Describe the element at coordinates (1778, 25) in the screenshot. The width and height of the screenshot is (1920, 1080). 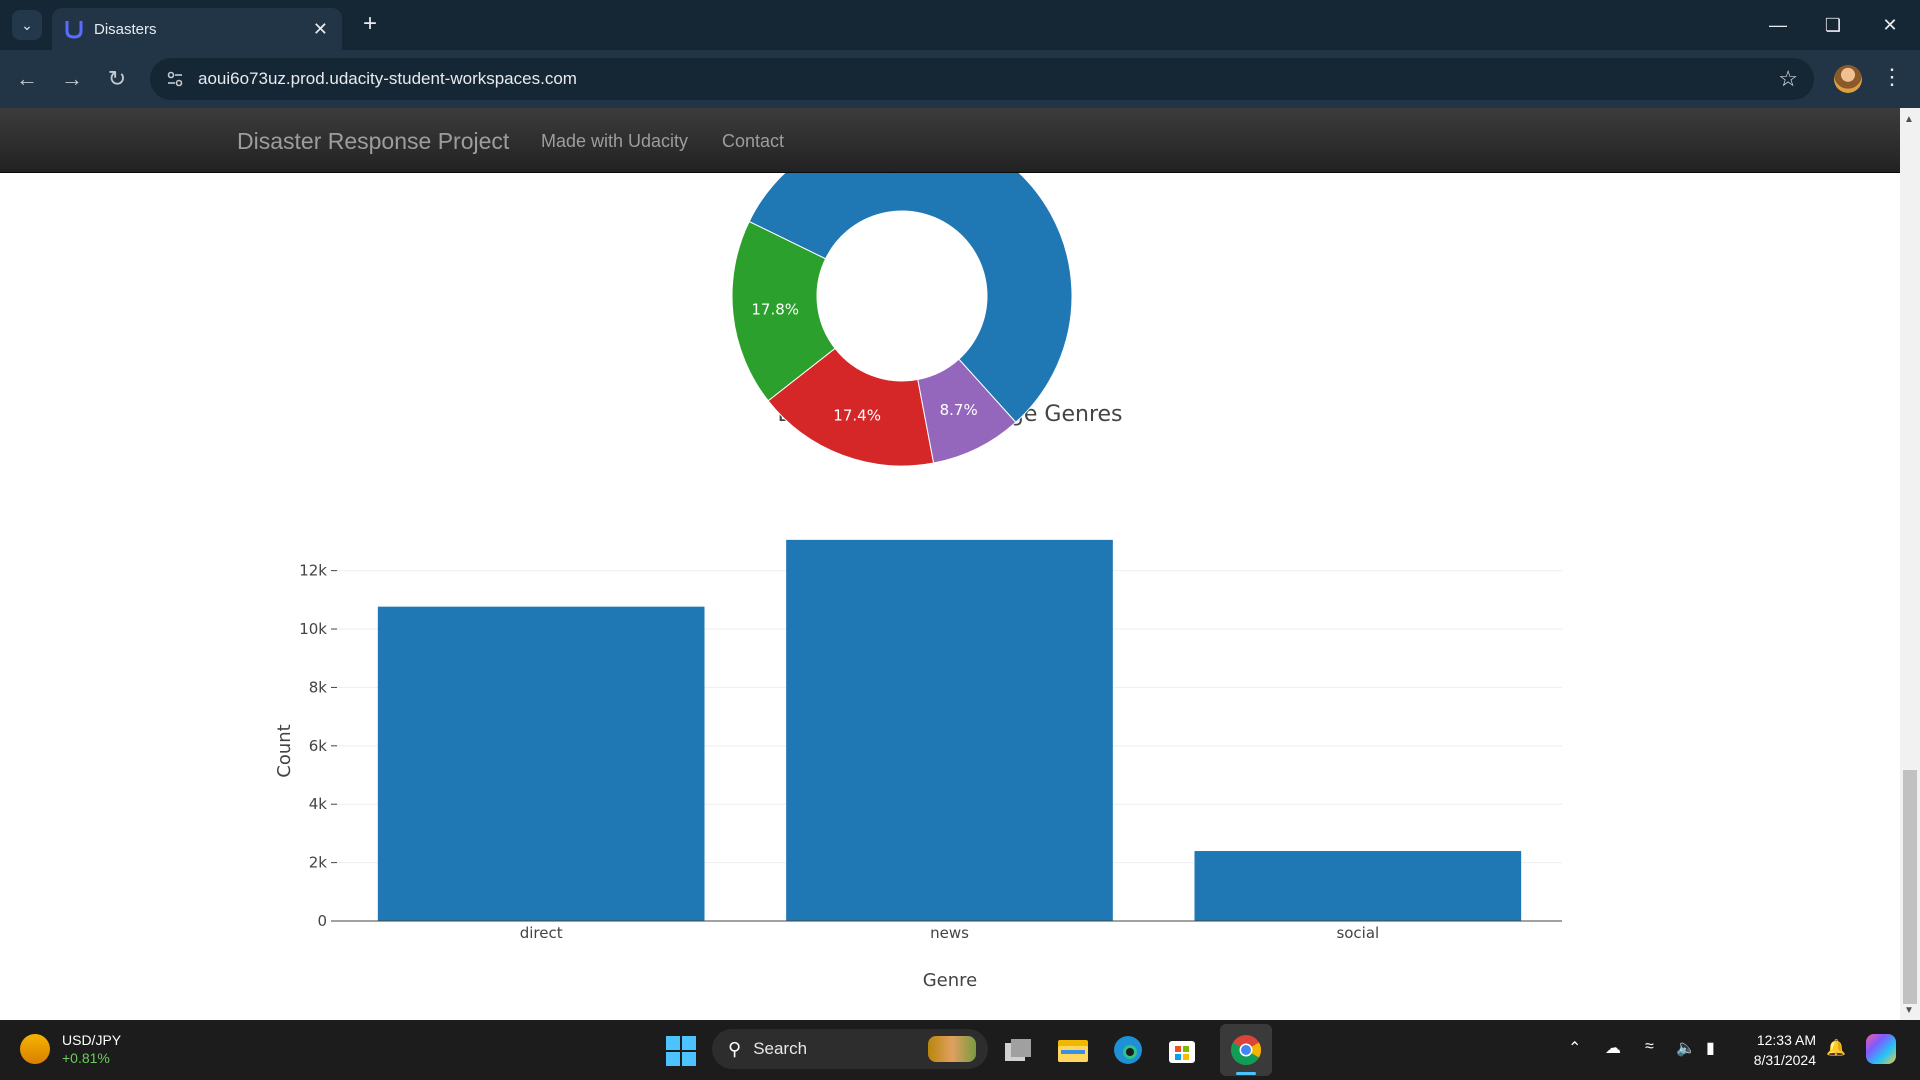
I see `minimize-icon: —` at that location.